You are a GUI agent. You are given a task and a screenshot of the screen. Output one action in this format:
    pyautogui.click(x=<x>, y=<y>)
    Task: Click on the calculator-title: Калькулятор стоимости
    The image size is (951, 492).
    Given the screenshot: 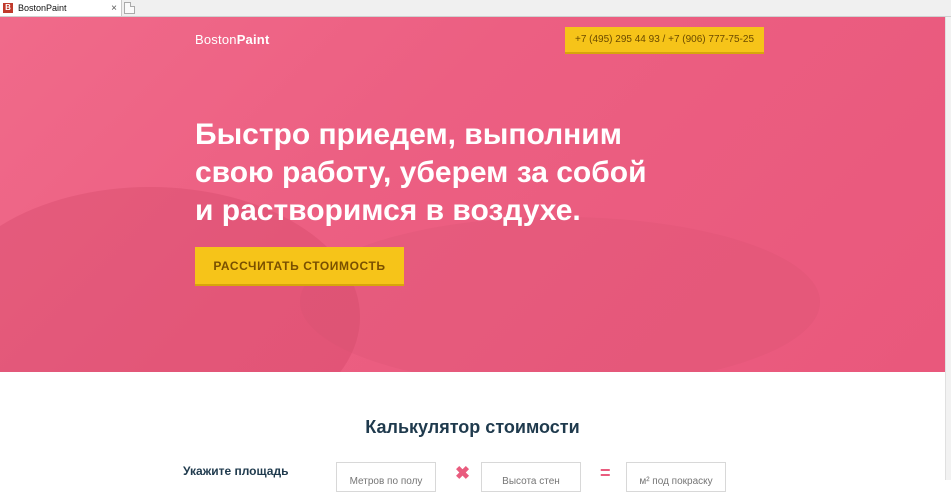 What is the action you would take?
    pyautogui.click(x=472, y=427)
    